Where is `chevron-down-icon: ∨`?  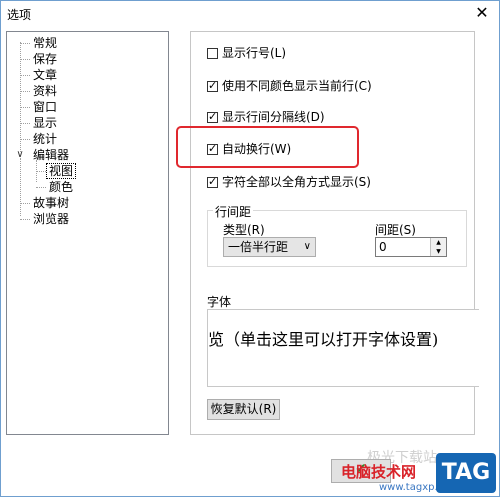
chevron-down-icon: ∨ is located at coordinates (307, 246).